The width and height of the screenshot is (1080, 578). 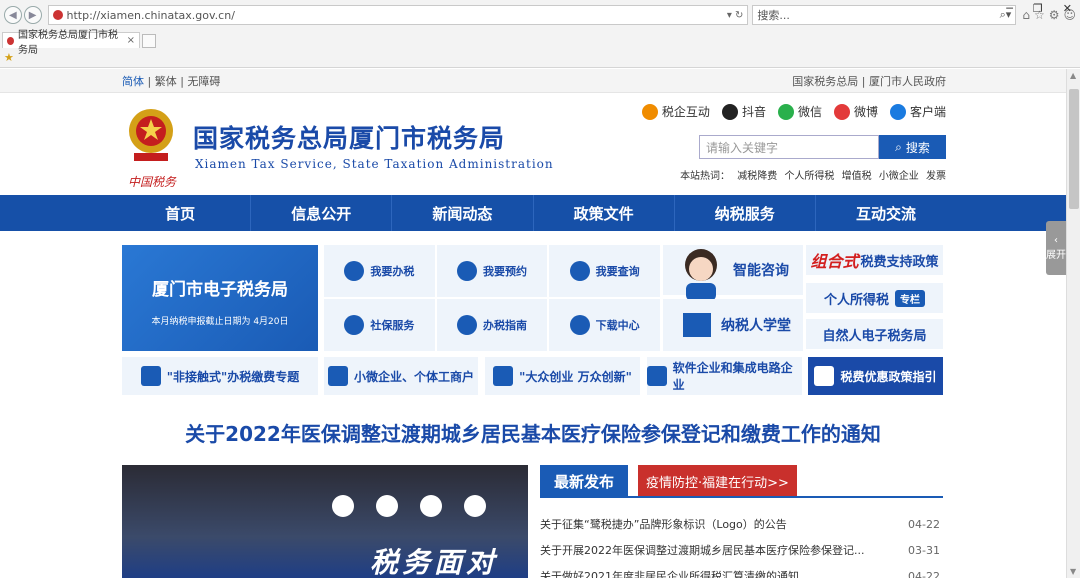 What do you see at coordinates (379, 325) in the screenshot?
I see `service-social-security: 社保服务` at bounding box center [379, 325].